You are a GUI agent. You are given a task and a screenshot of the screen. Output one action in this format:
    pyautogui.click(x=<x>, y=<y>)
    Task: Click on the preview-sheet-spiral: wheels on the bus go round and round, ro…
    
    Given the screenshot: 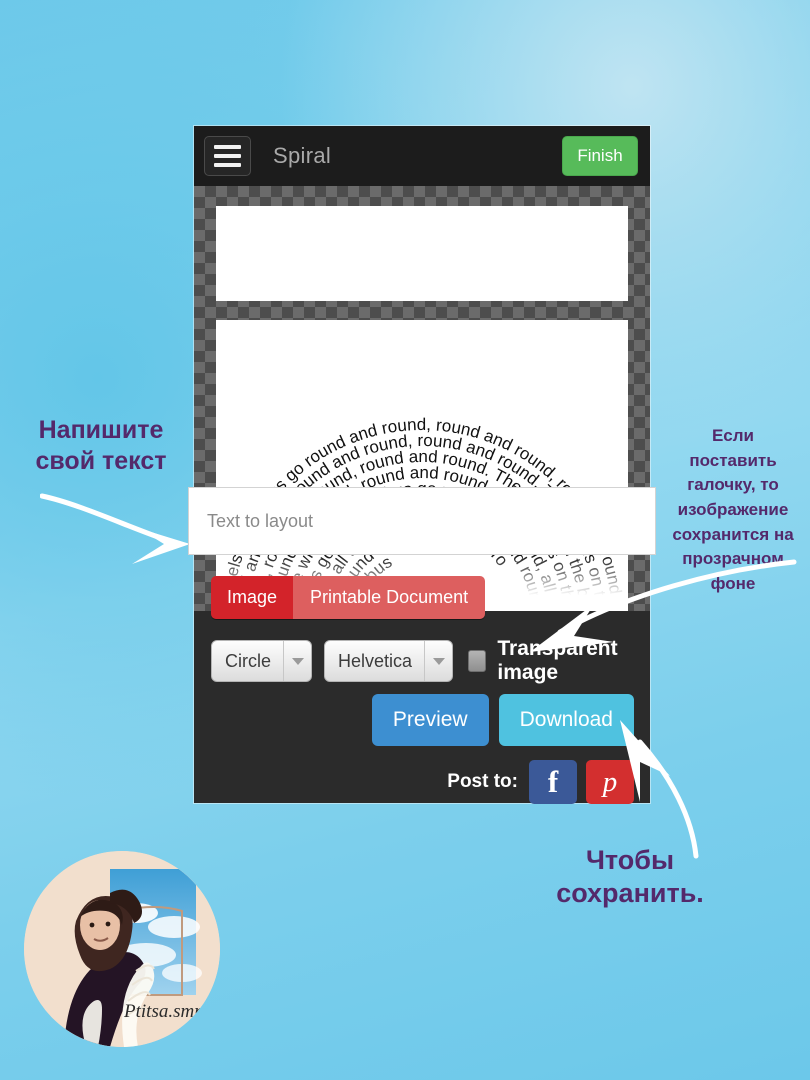 What is the action you would take?
    pyautogui.click(x=422, y=465)
    